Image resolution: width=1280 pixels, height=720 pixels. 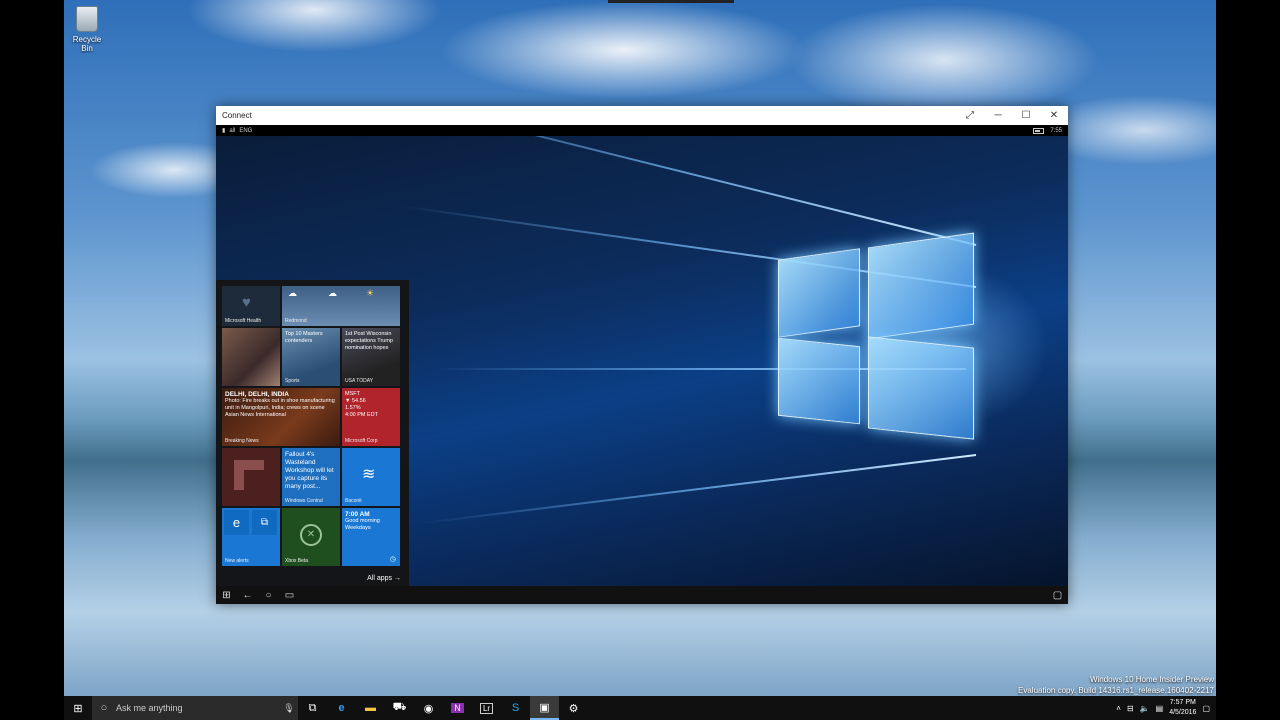 What do you see at coordinates (87, 29) in the screenshot?
I see `recycle-bin: Recycle Bin` at bounding box center [87, 29].